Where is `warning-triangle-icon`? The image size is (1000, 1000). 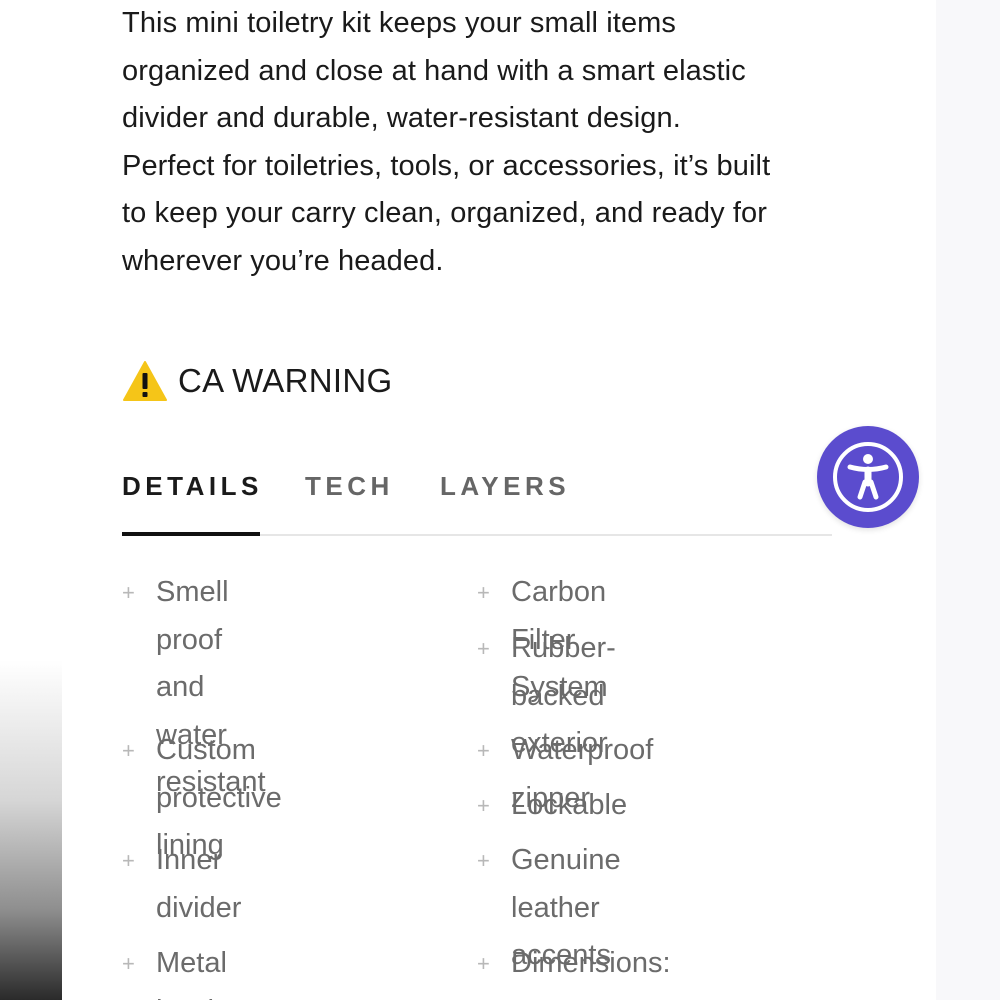 warning-triangle-icon is located at coordinates (145, 381).